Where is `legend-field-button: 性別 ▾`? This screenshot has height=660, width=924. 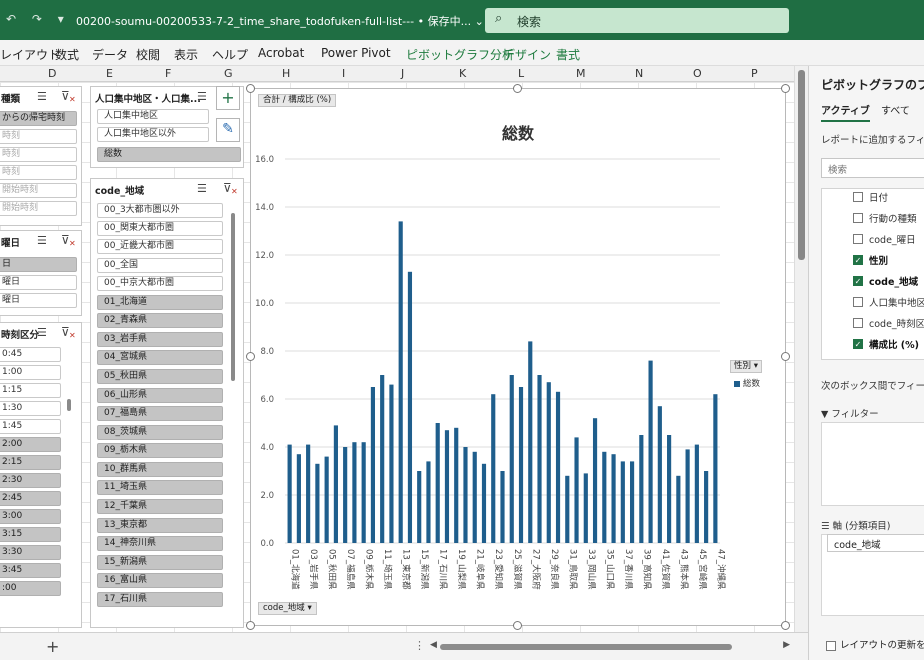
legend-field-button: 性別 ▾ is located at coordinates (746, 366).